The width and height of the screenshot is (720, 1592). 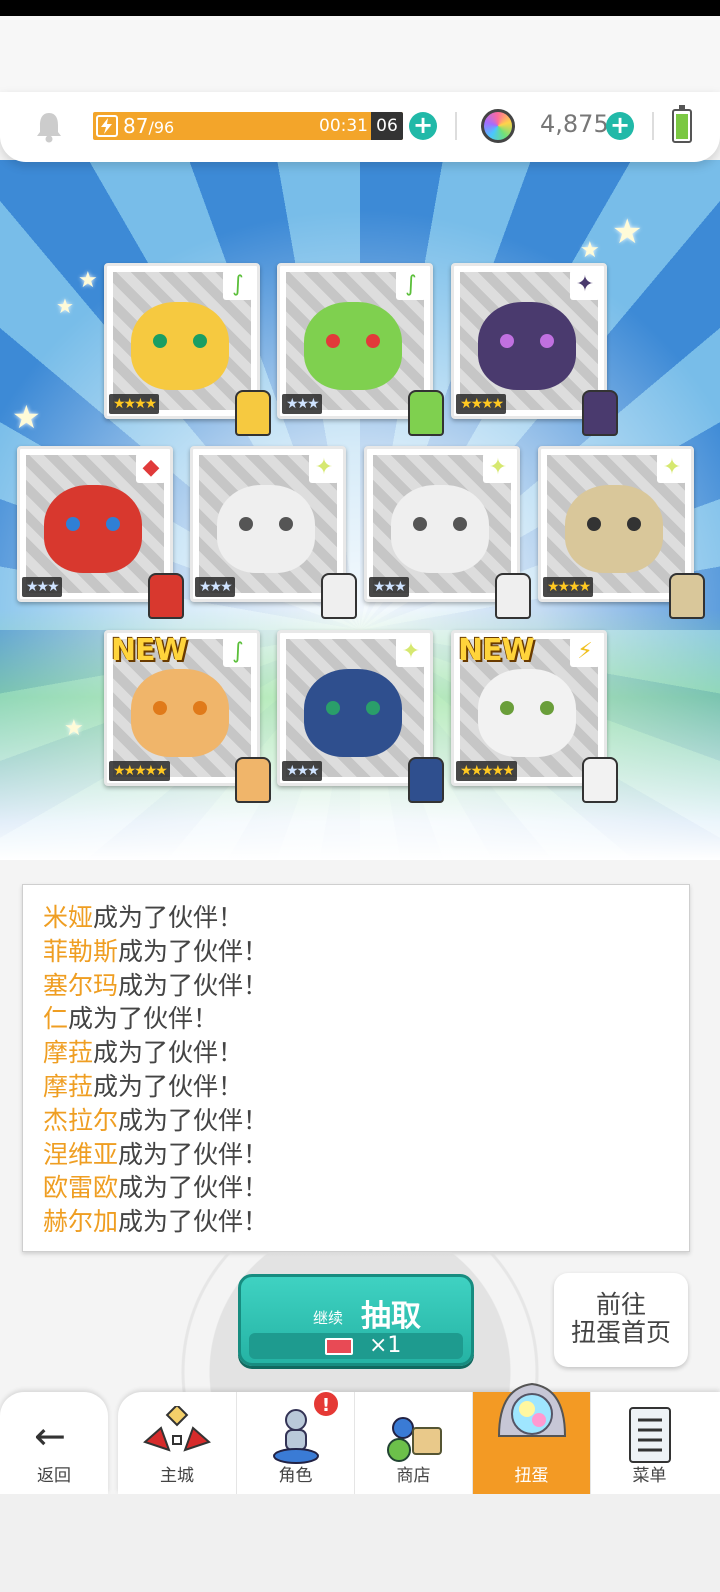 I want to click on system-status-bar, so click(x=360, y=8).